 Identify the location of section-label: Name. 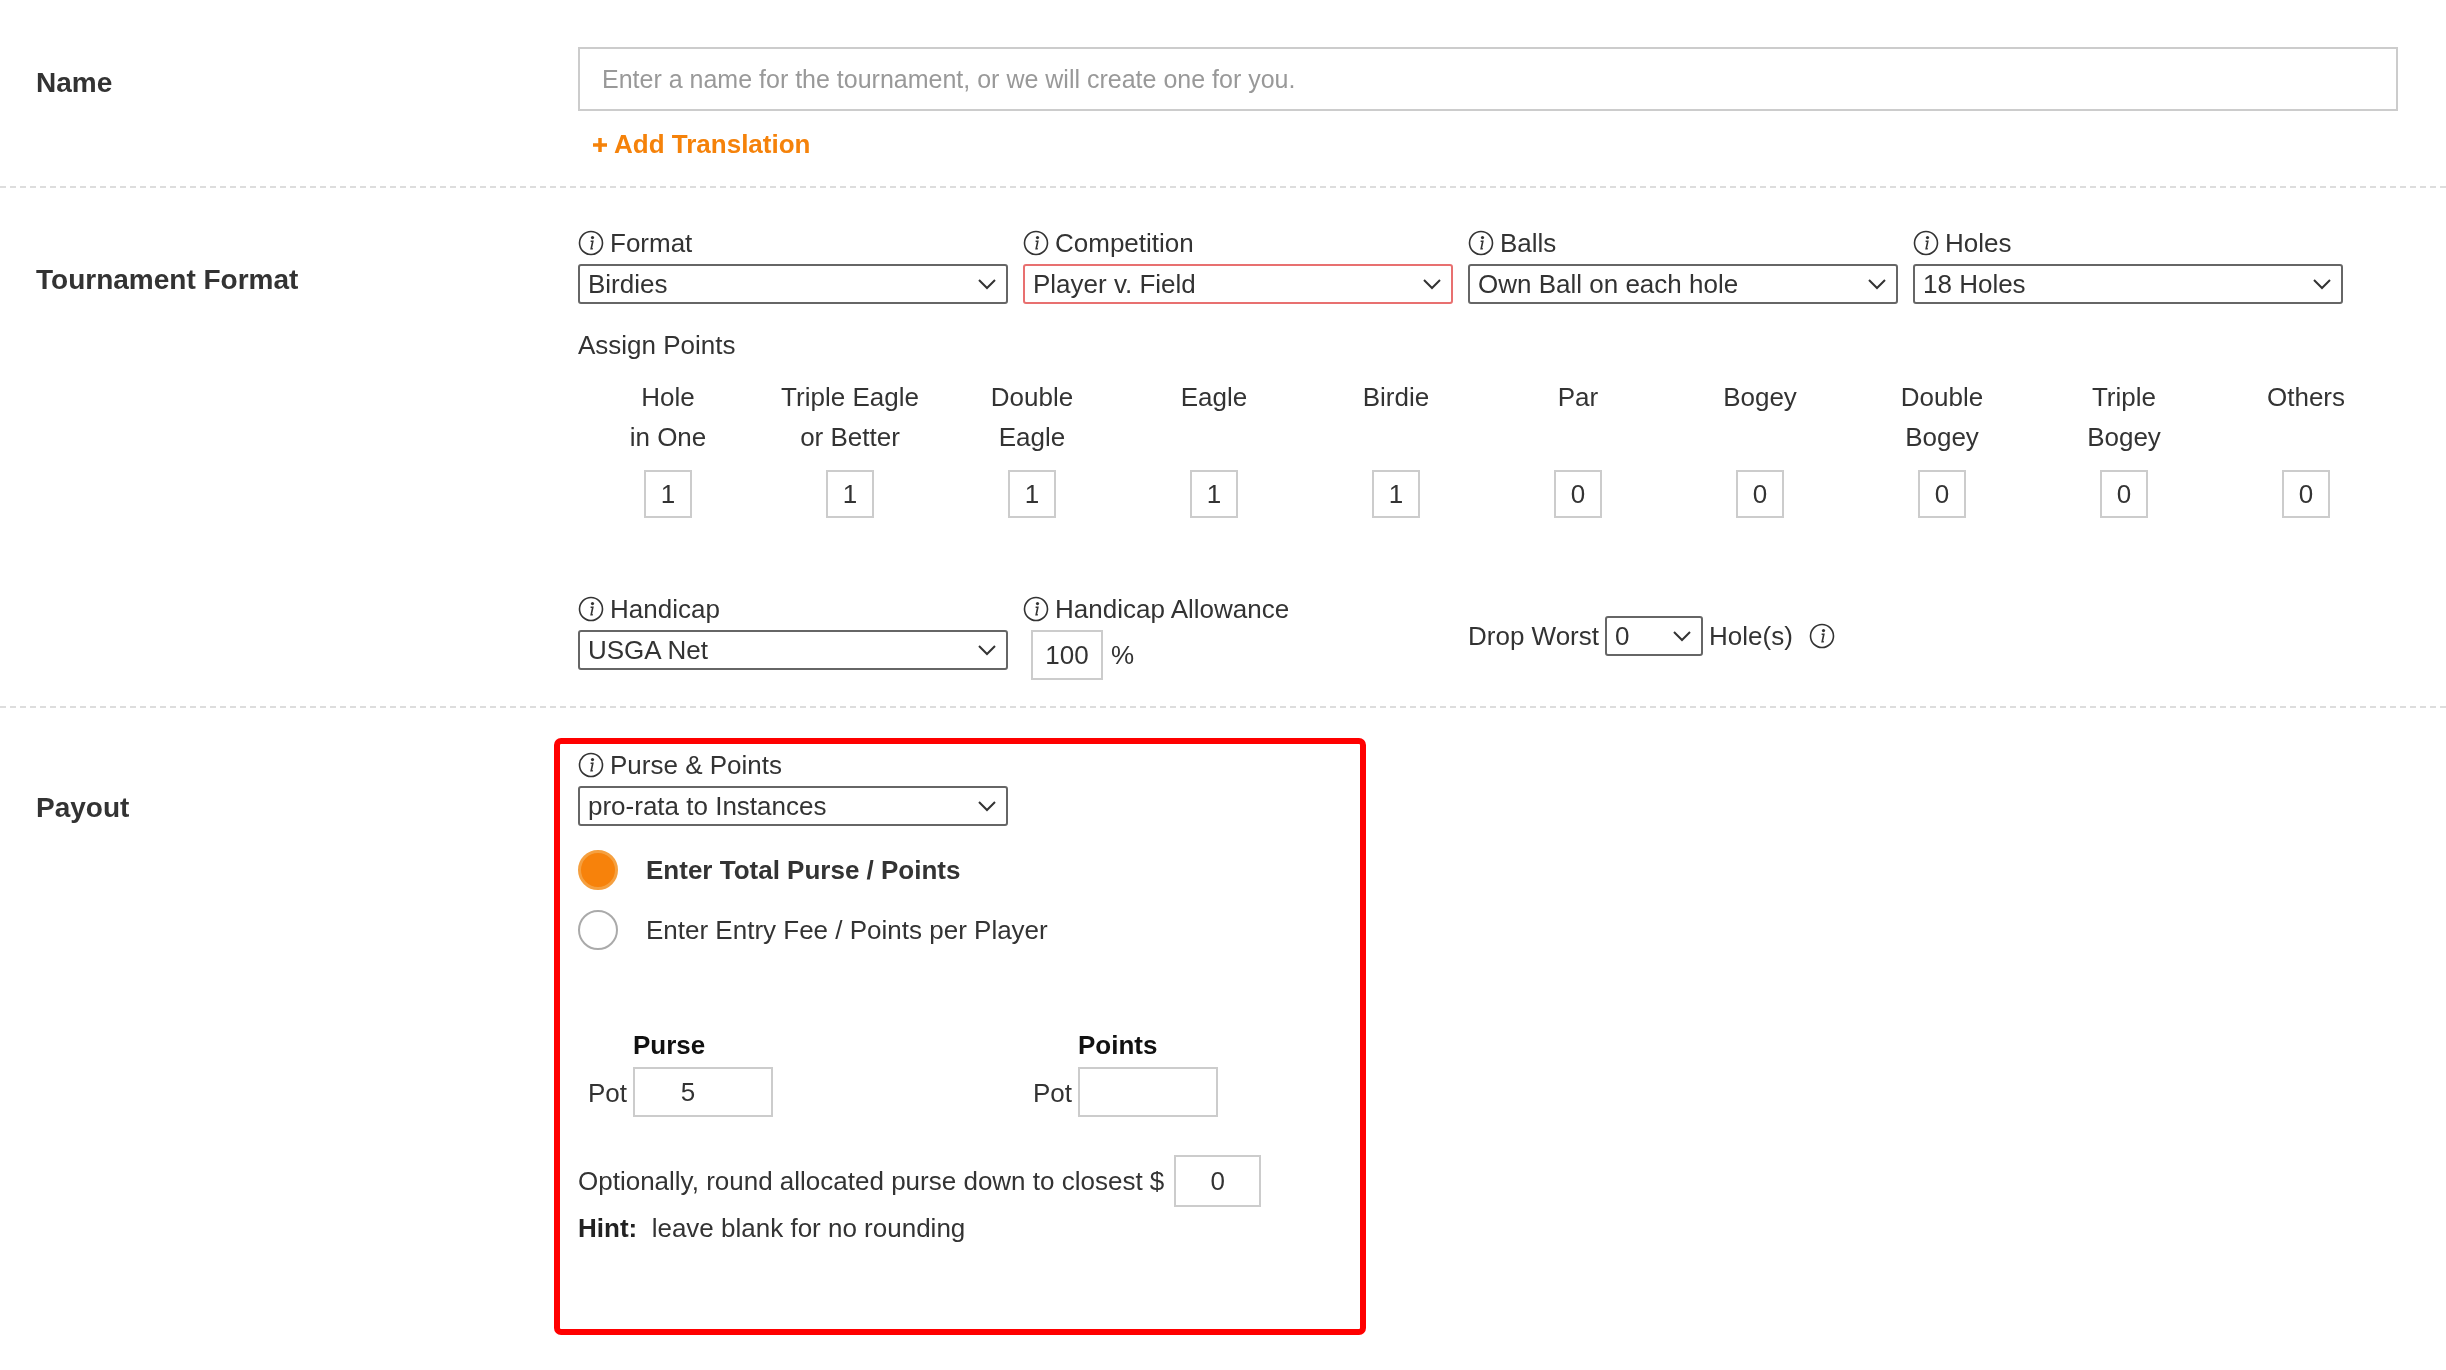
(74, 83).